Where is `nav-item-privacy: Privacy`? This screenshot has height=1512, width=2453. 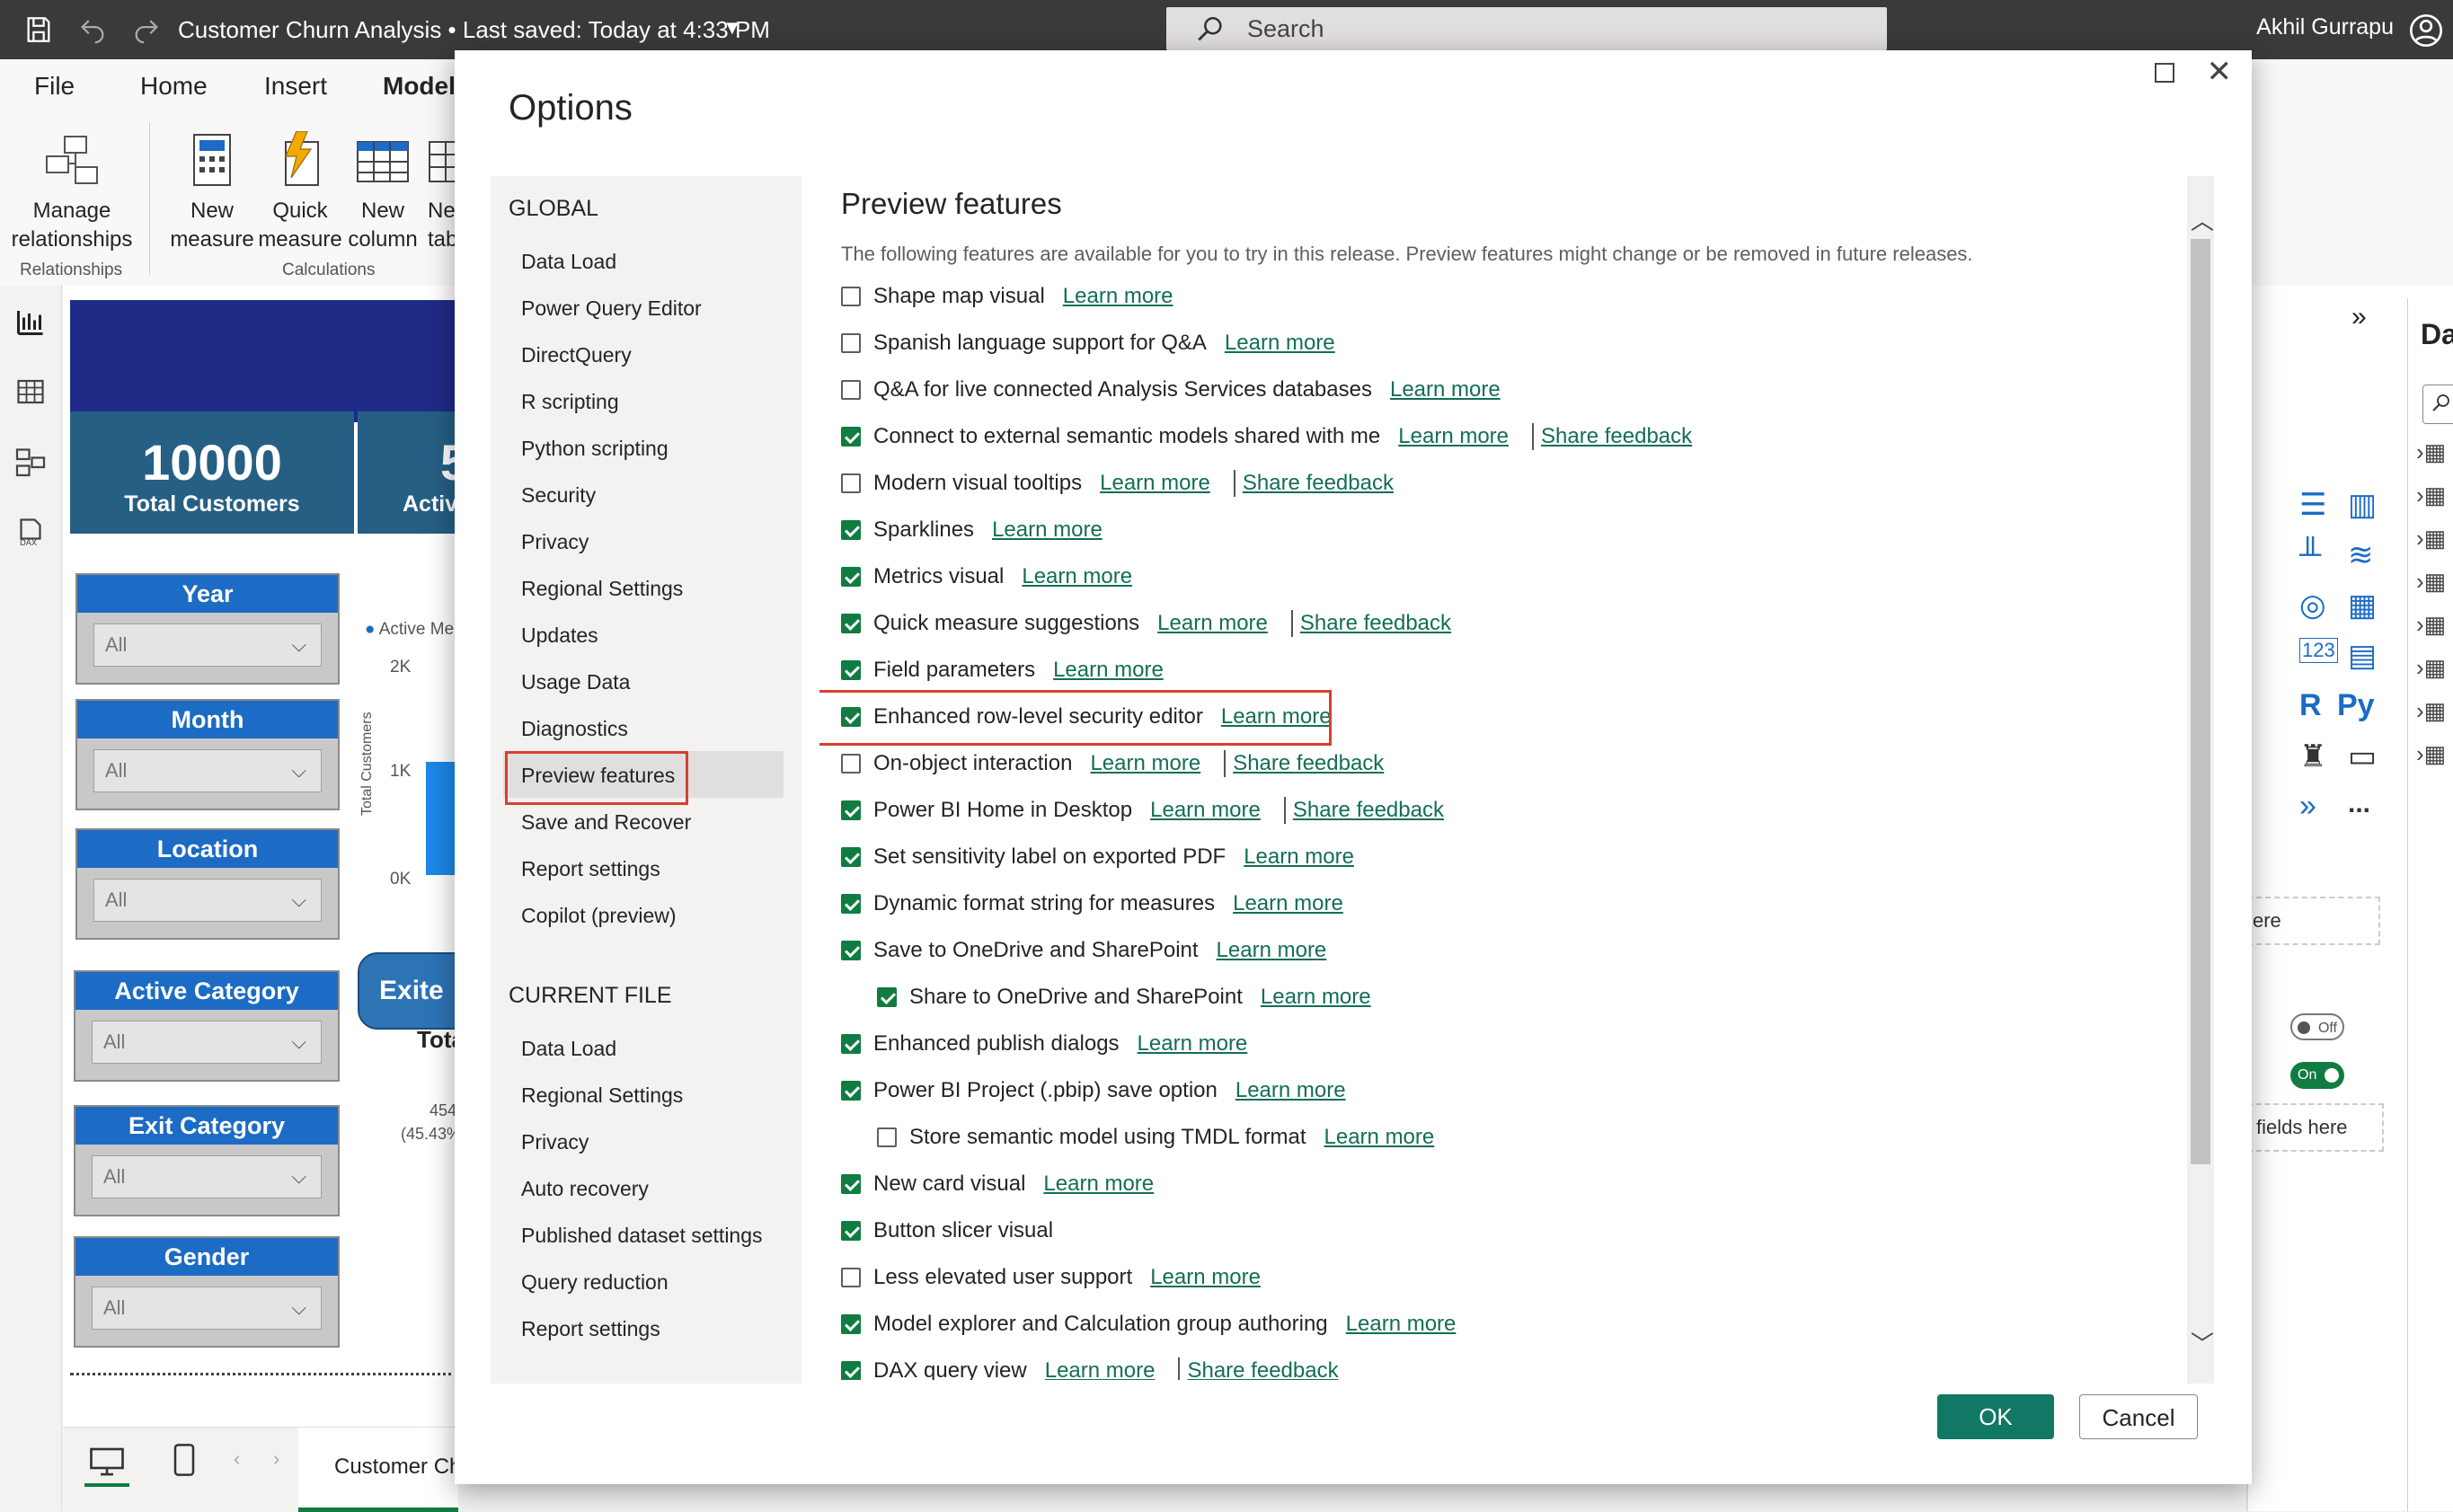 nav-item-privacy: Privacy is located at coordinates (555, 542).